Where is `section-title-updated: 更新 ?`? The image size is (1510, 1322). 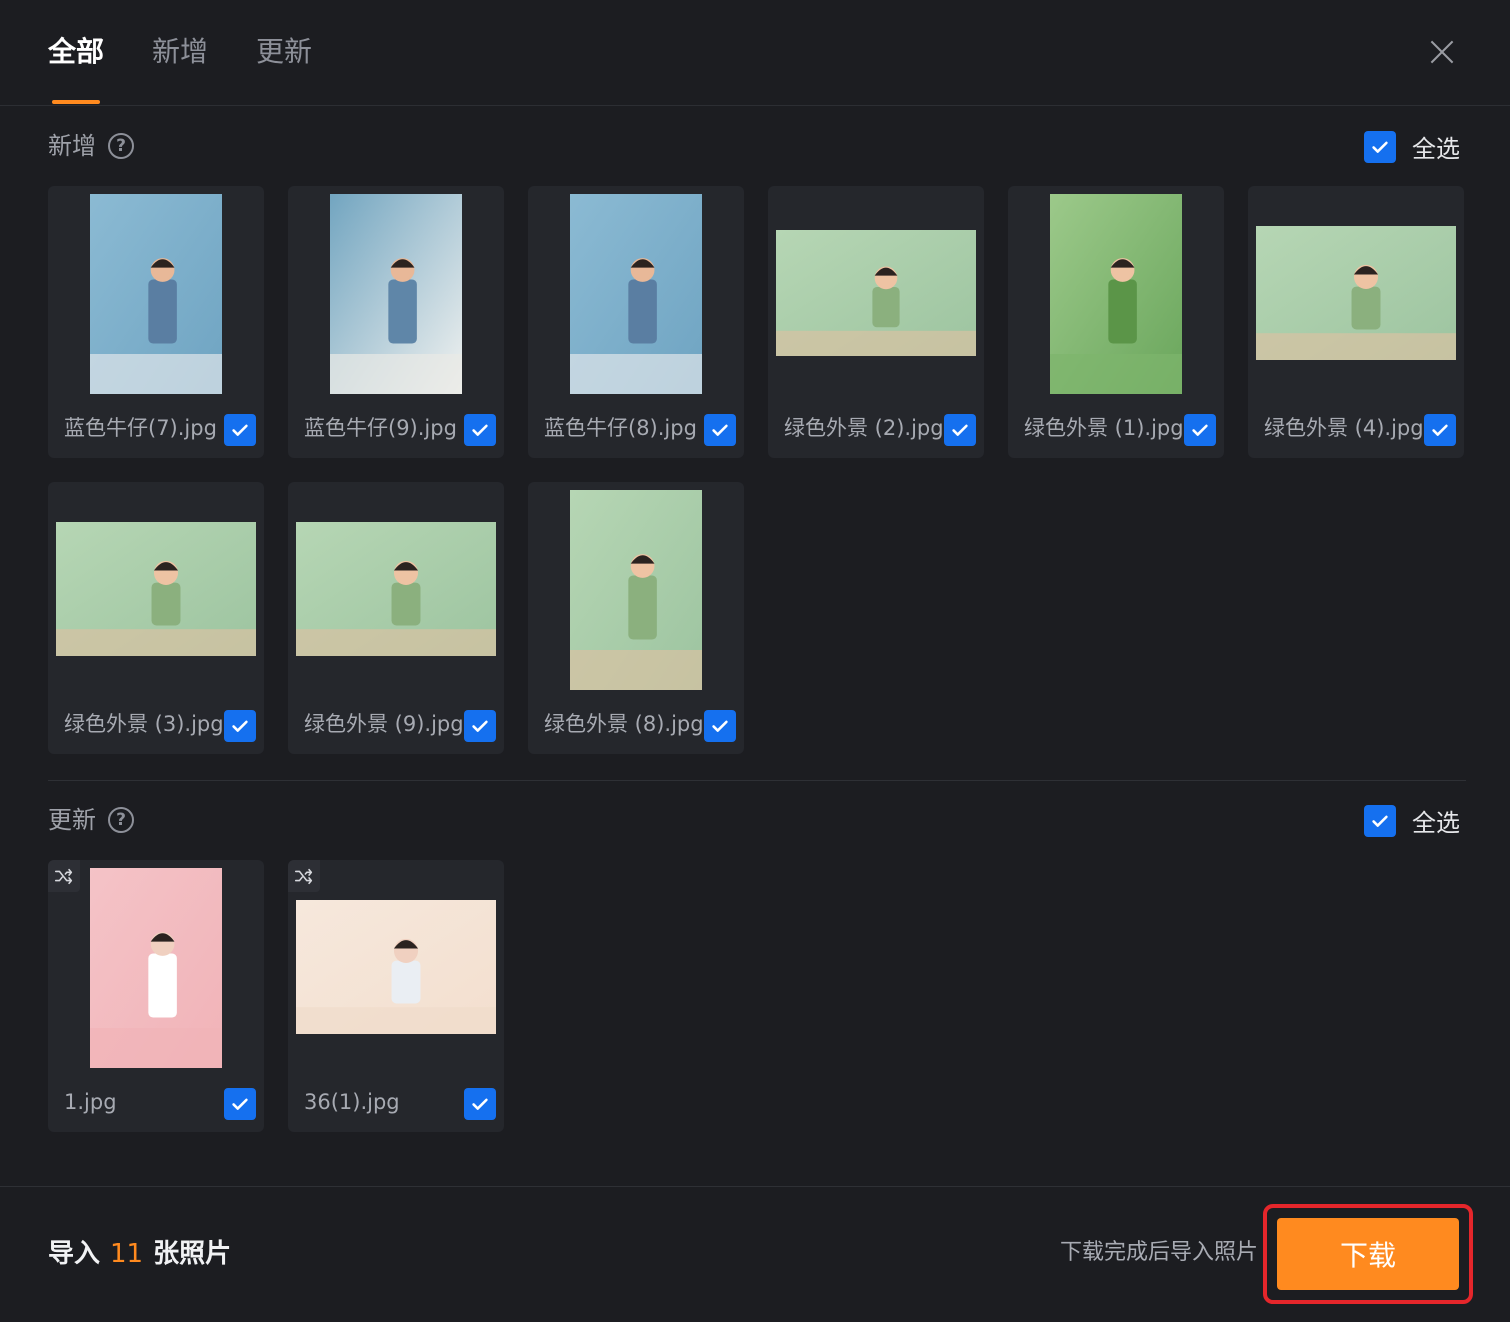
section-title-updated: 更新 ? is located at coordinates (91, 820).